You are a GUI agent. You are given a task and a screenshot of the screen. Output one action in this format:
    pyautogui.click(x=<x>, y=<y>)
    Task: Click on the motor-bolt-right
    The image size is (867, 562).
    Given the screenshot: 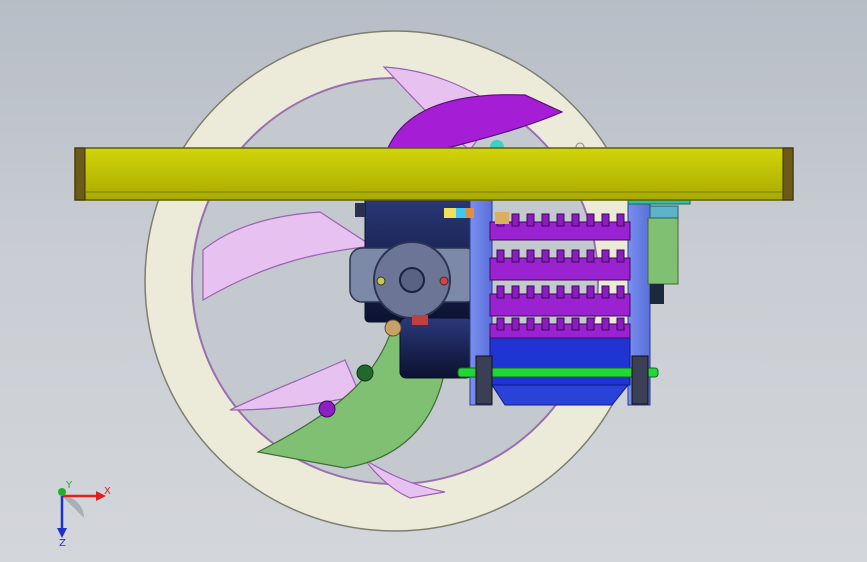 What is the action you would take?
    pyautogui.click(x=444, y=281)
    